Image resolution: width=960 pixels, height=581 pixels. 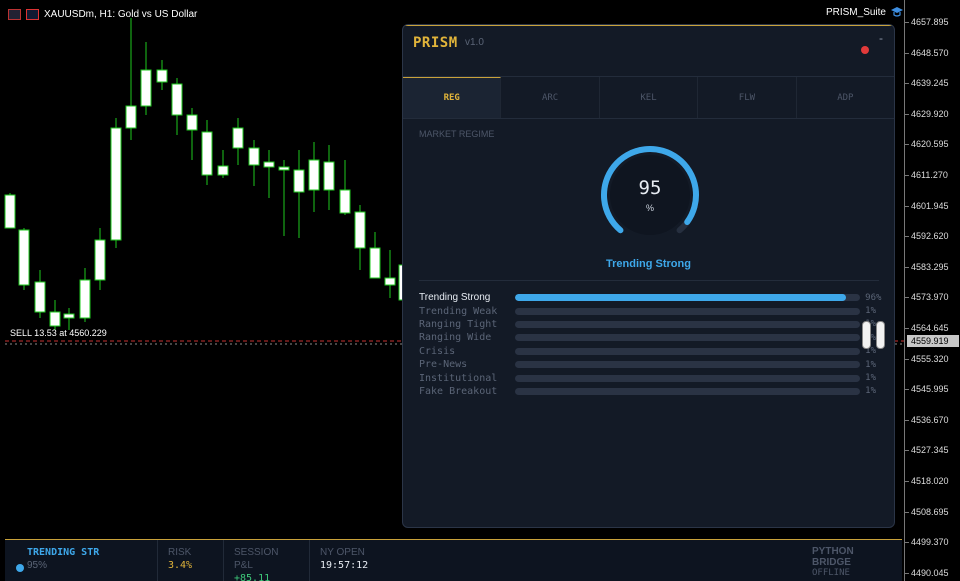 What do you see at coordinates (880, 335) in the screenshot?
I see `scroll-handle-right` at bounding box center [880, 335].